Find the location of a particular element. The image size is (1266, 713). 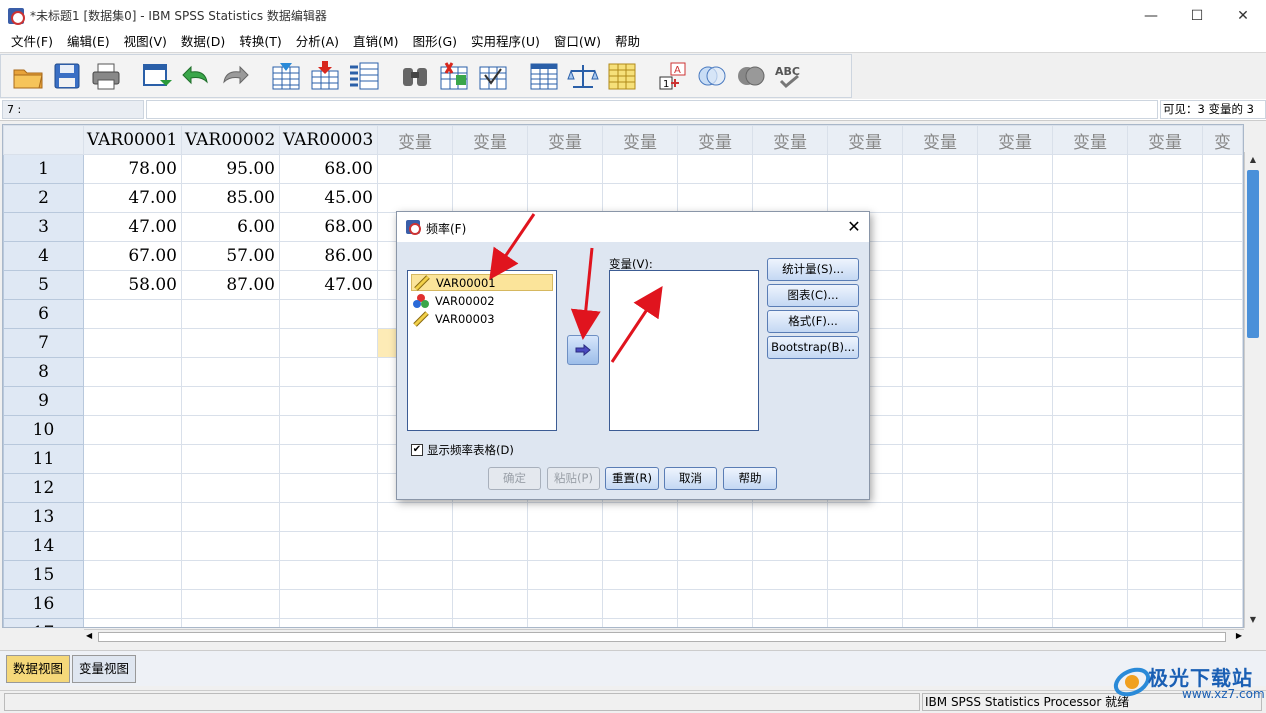

scroll-right-icon: ▶ is located at coordinates (1239, 635).